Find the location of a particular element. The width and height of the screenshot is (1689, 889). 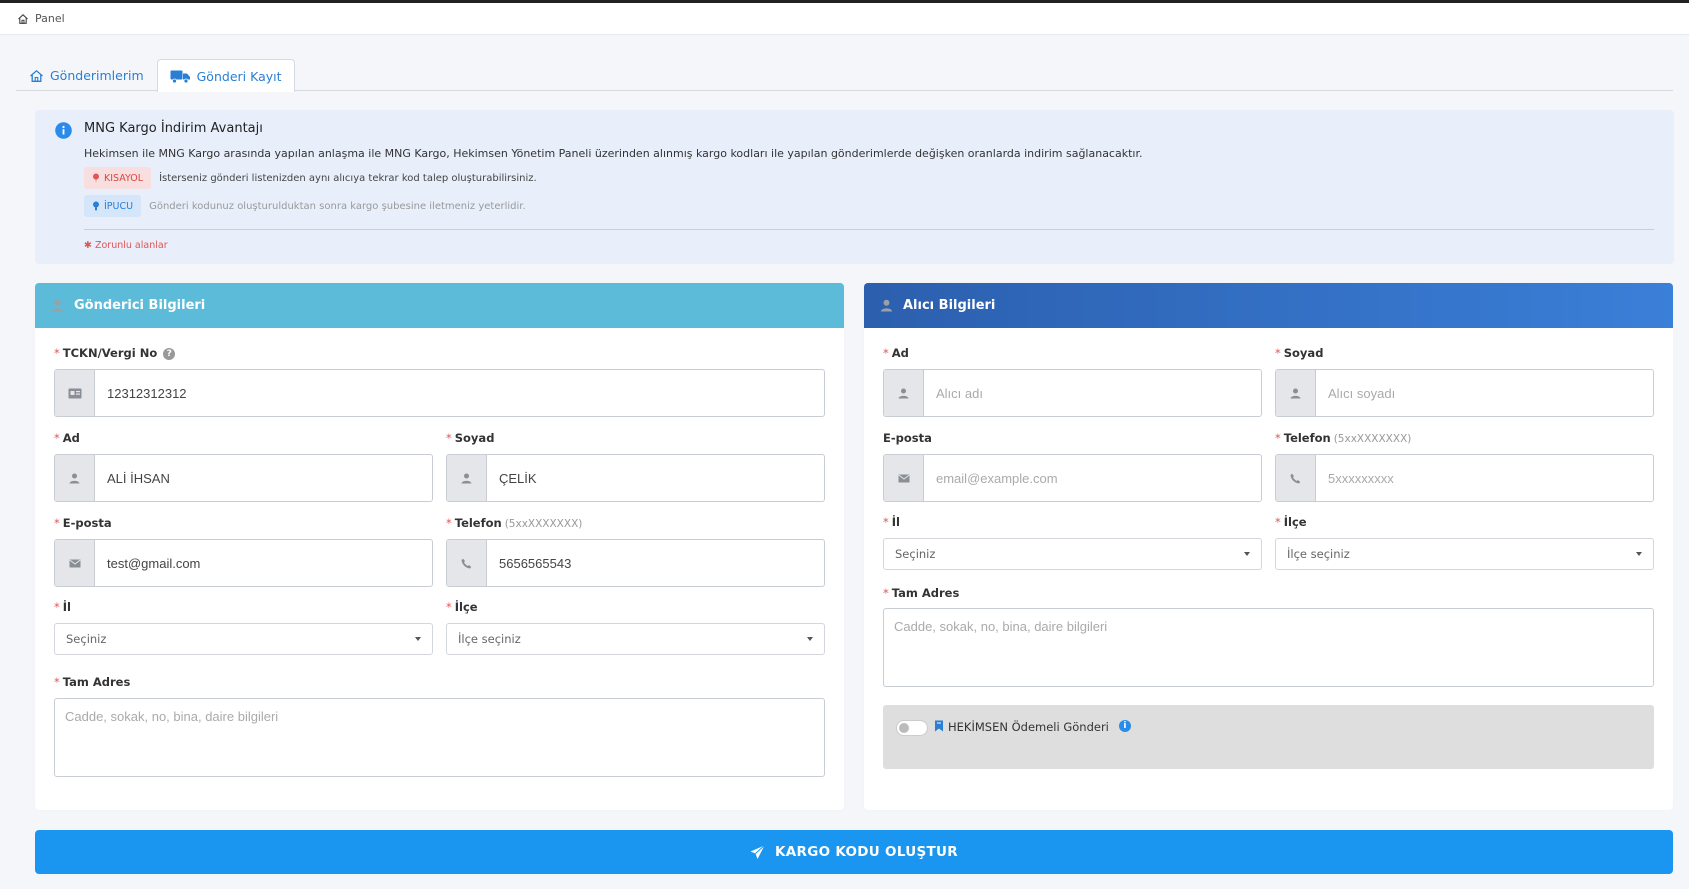

create-cargo-code-label: KARGO KODU OLUŞTUR is located at coordinates (866, 852).